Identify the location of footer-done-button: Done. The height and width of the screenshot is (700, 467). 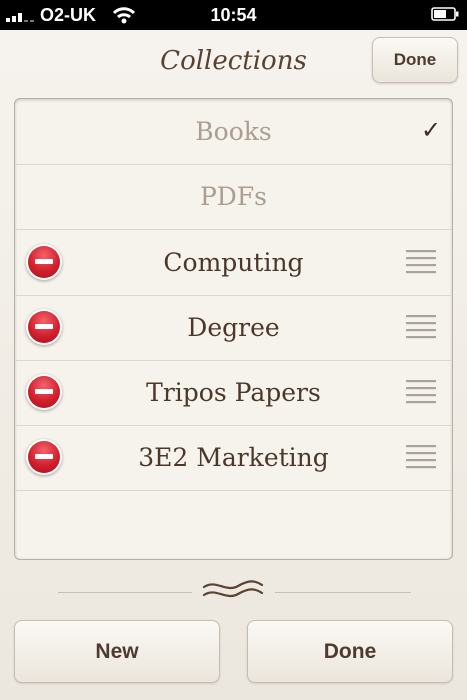
(350, 651).